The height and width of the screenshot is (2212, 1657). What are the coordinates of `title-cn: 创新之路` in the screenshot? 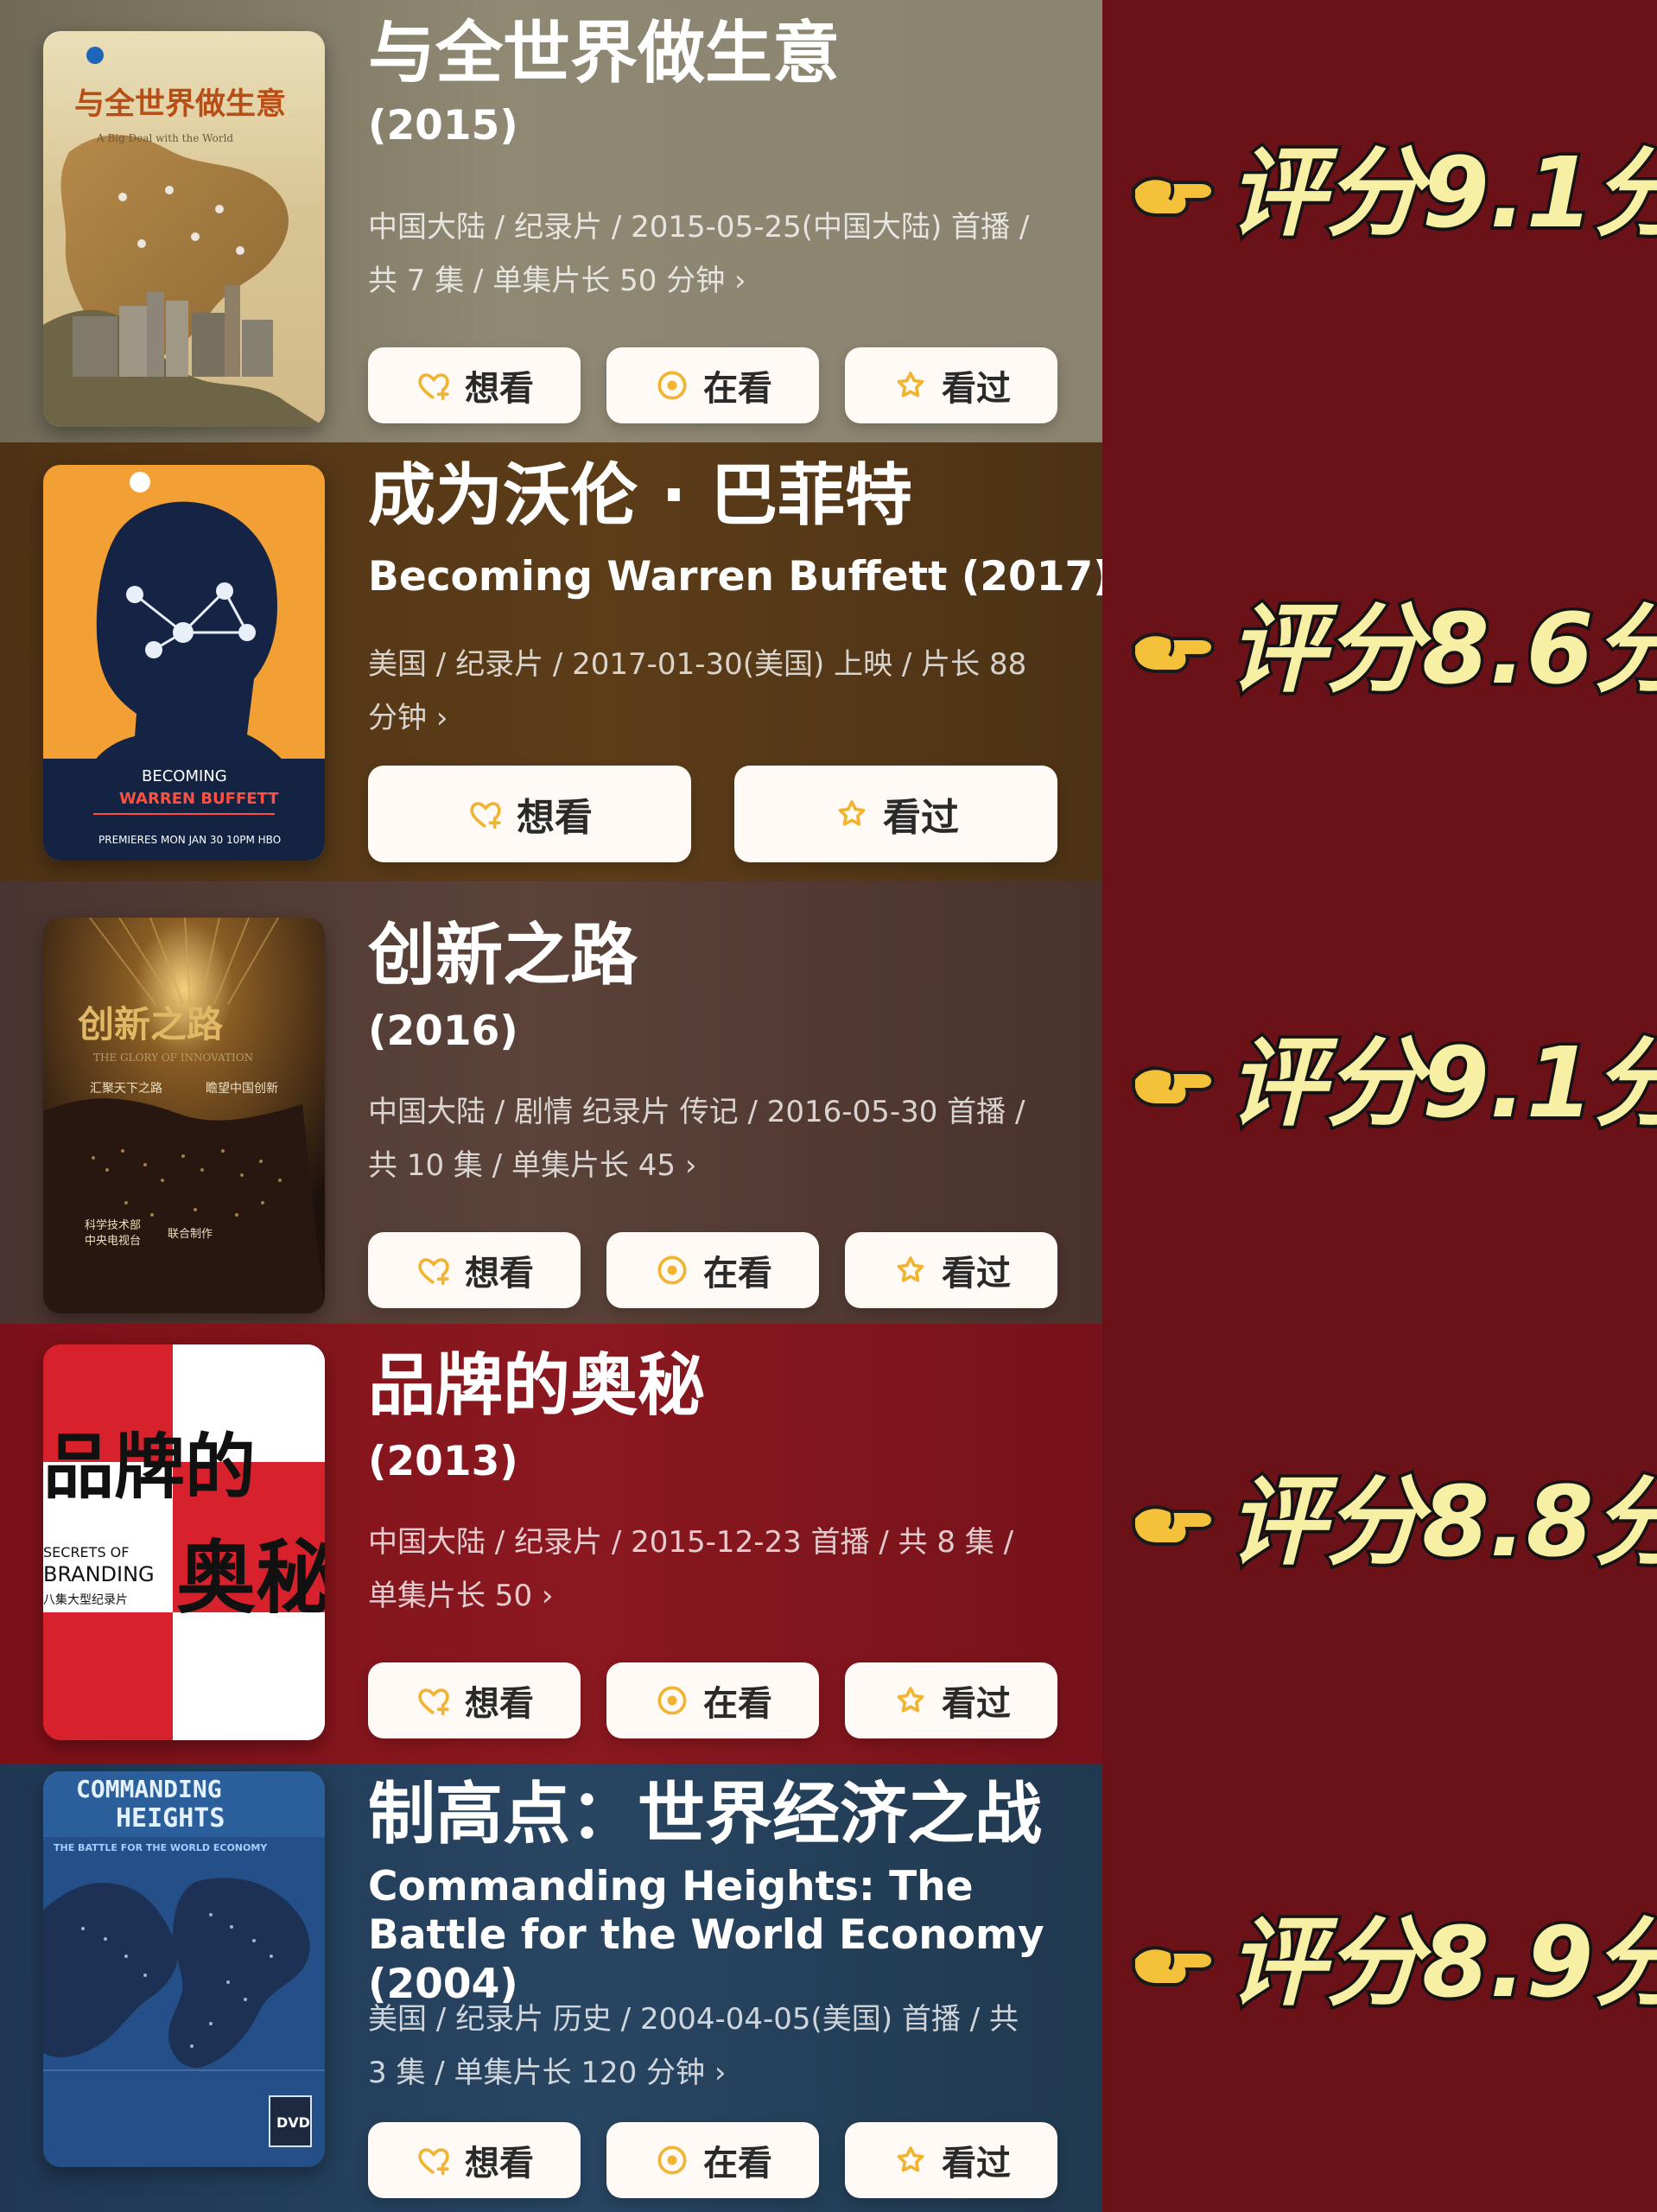 It's located at (503, 956).